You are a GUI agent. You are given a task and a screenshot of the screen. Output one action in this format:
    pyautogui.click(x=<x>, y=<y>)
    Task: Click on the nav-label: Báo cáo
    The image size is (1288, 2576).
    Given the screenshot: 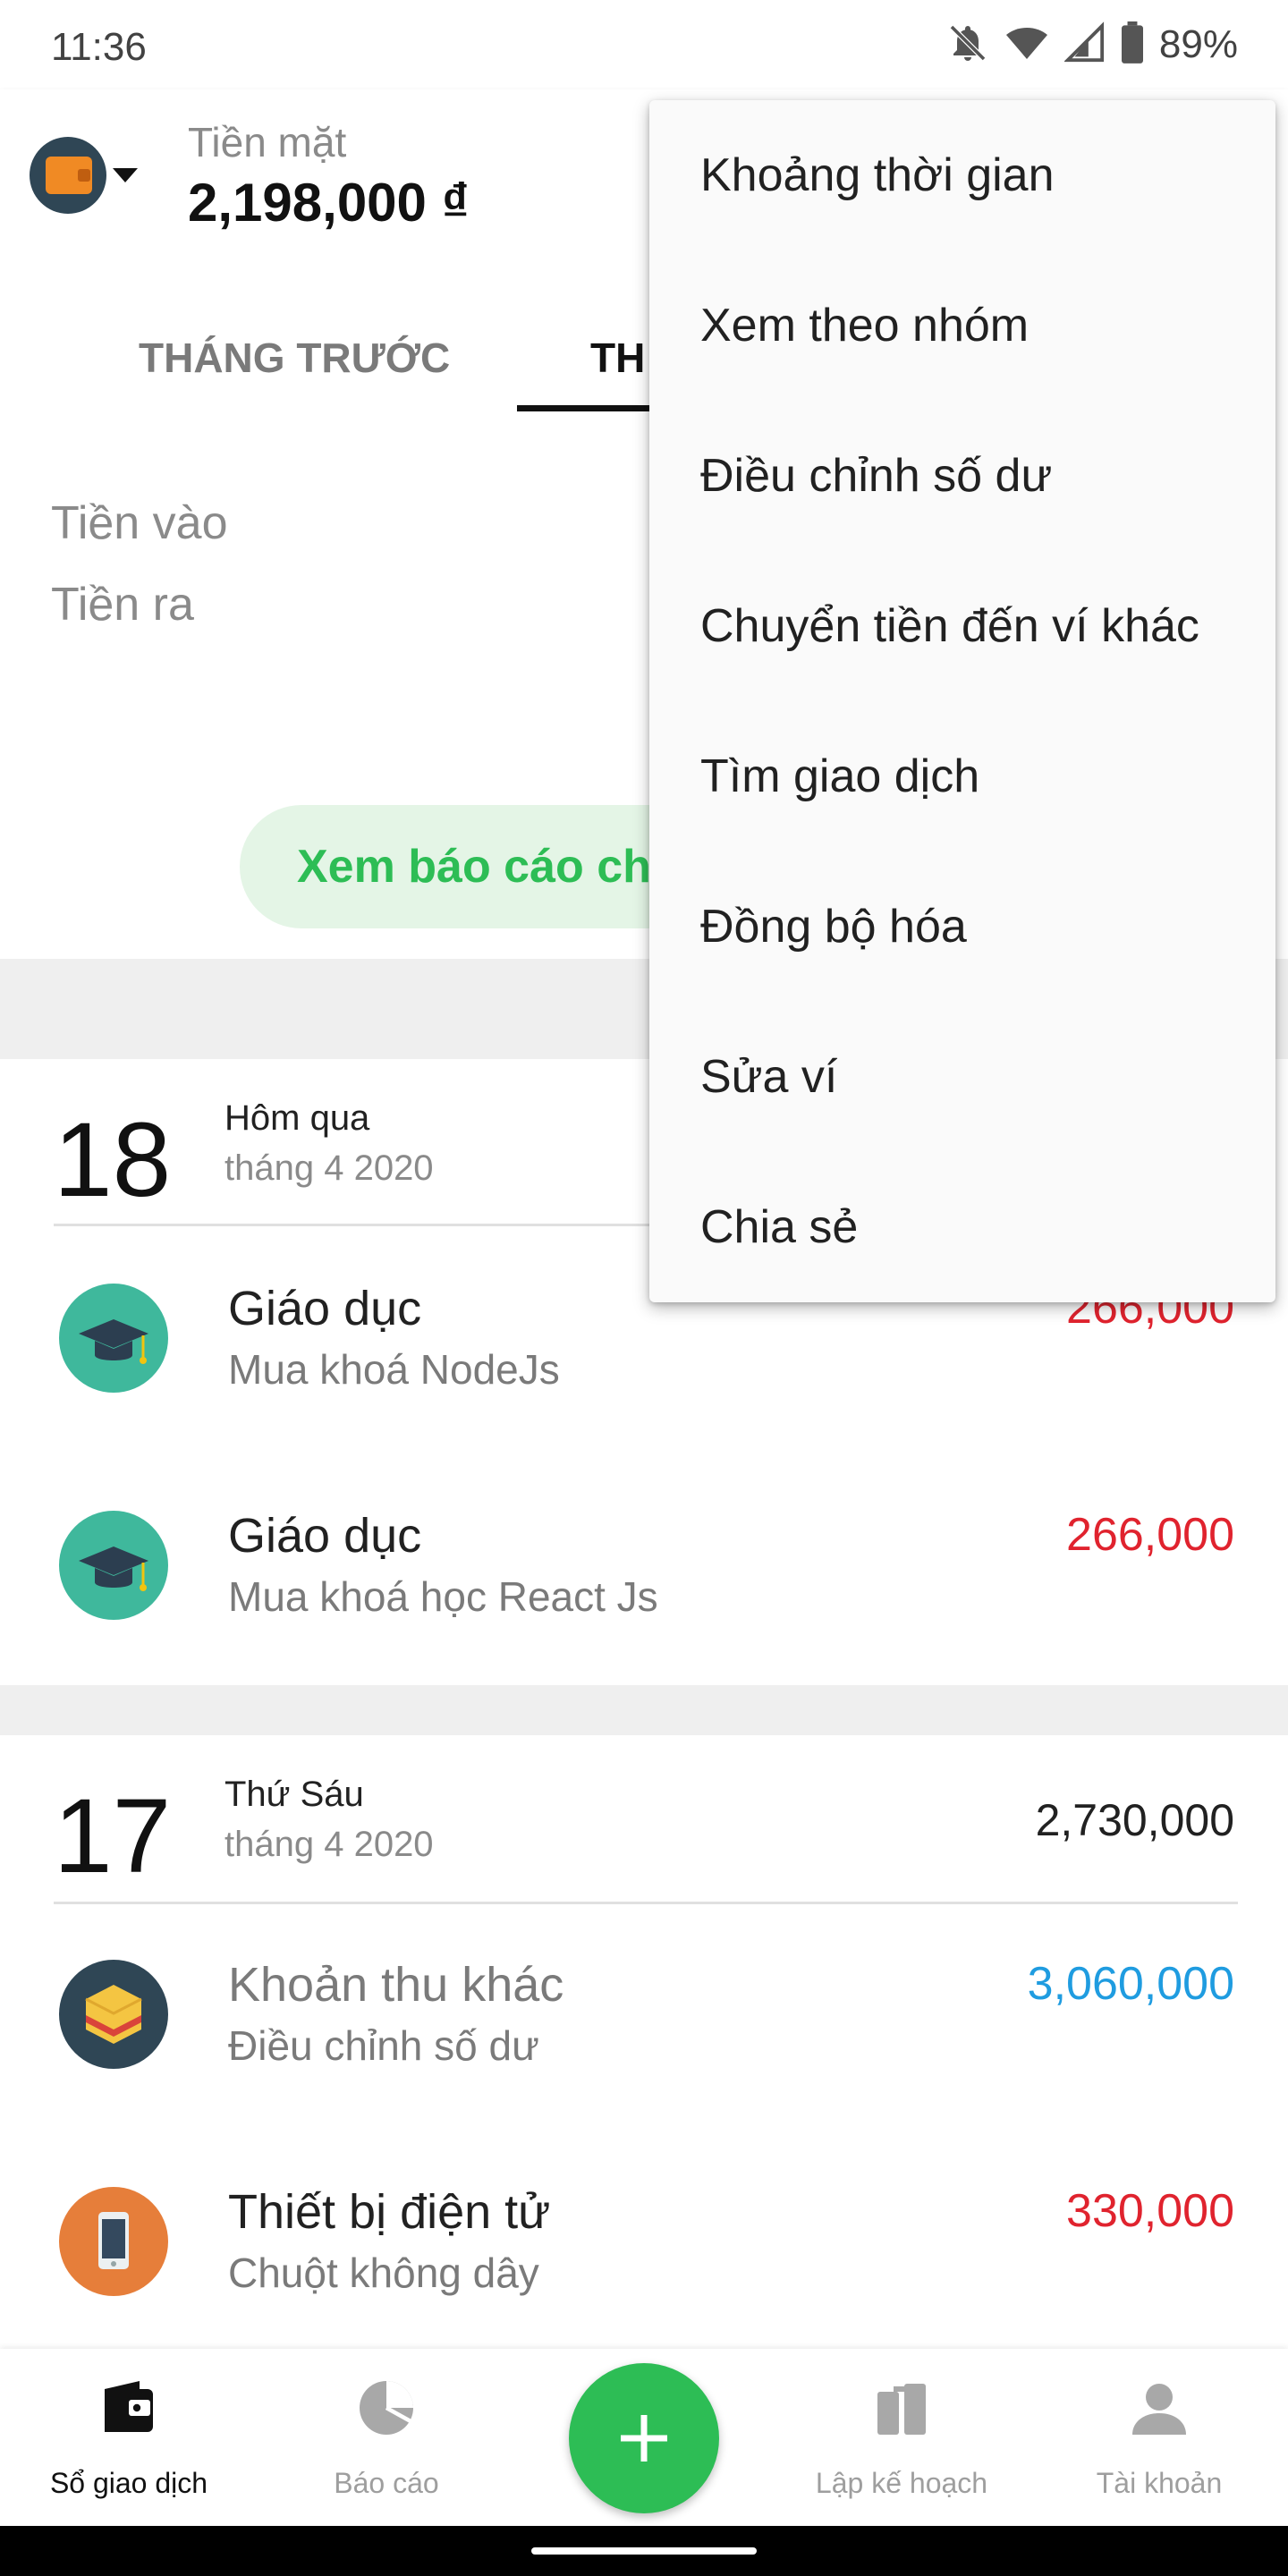 What is the action you would take?
    pyautogui.click(x=386, y=2483)
    